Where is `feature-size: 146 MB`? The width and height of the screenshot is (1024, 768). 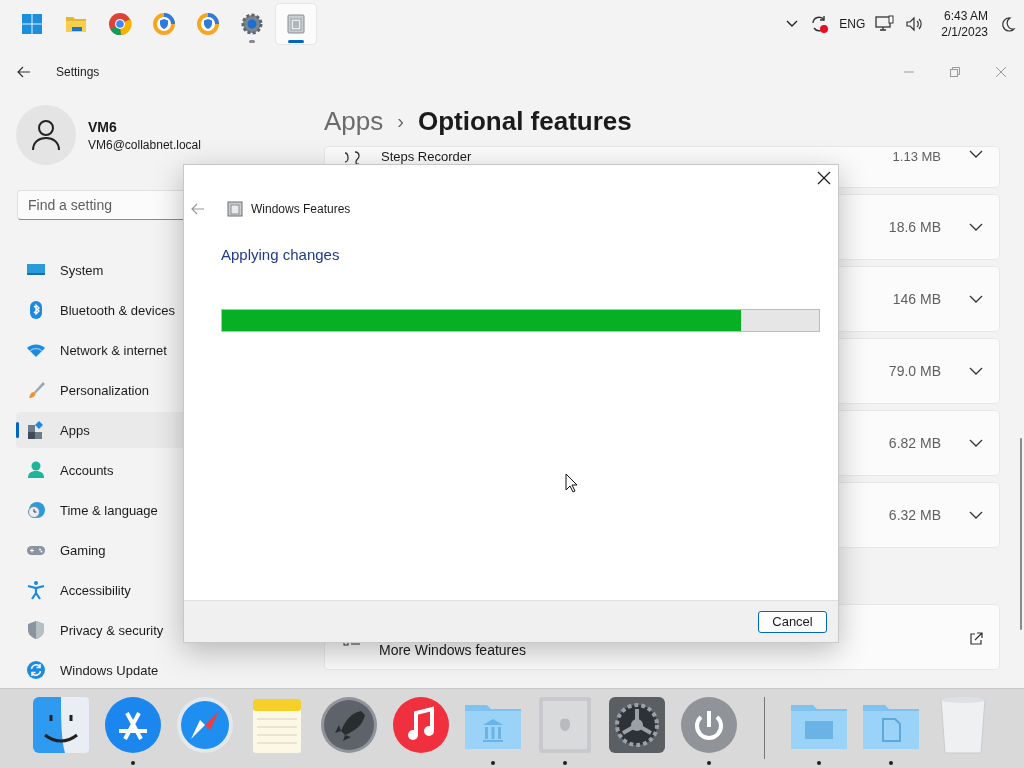
feature-size: 146 MB is located at coordinates (916, 299).